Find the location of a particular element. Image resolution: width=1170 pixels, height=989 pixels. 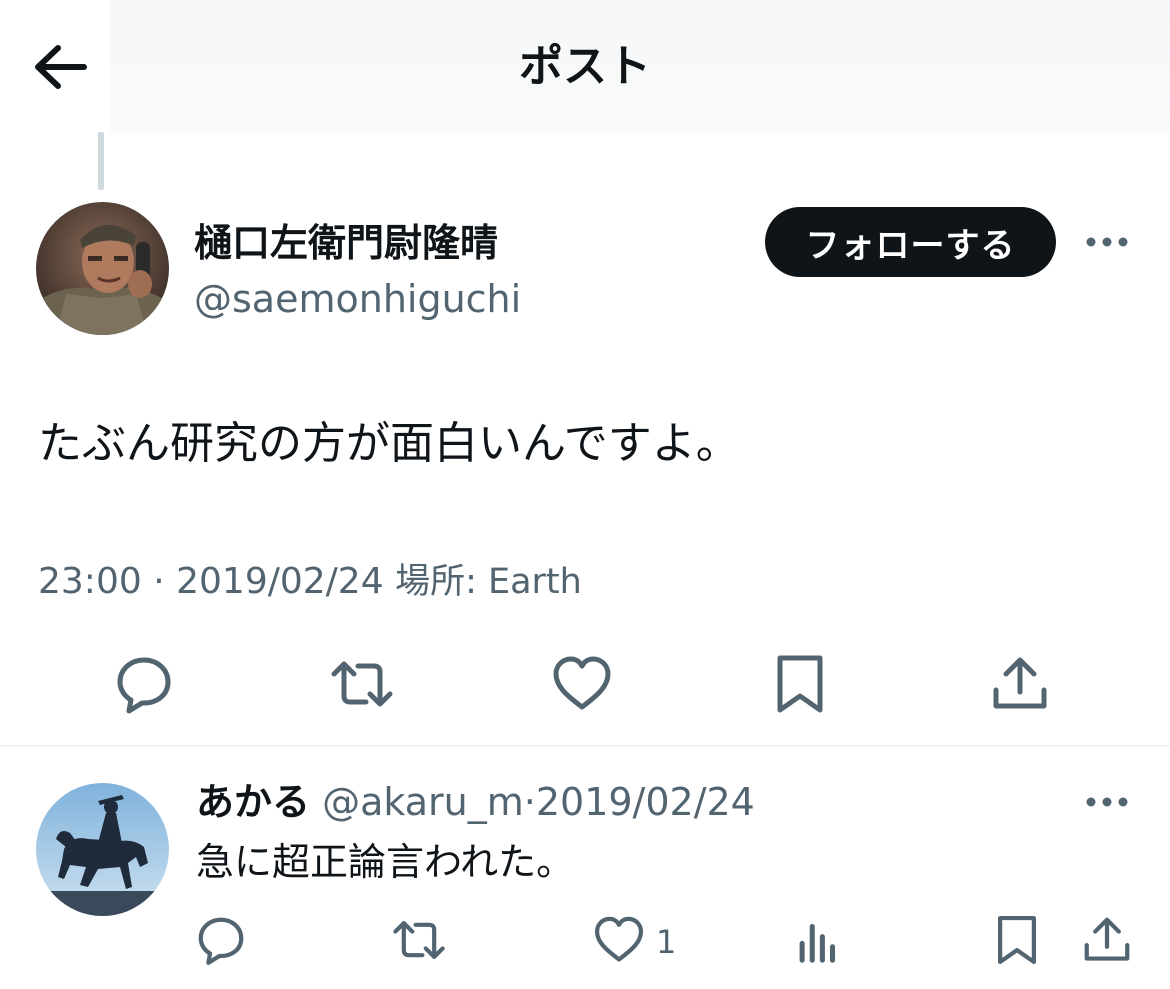

views-icon is located at coordinates (817, 943).